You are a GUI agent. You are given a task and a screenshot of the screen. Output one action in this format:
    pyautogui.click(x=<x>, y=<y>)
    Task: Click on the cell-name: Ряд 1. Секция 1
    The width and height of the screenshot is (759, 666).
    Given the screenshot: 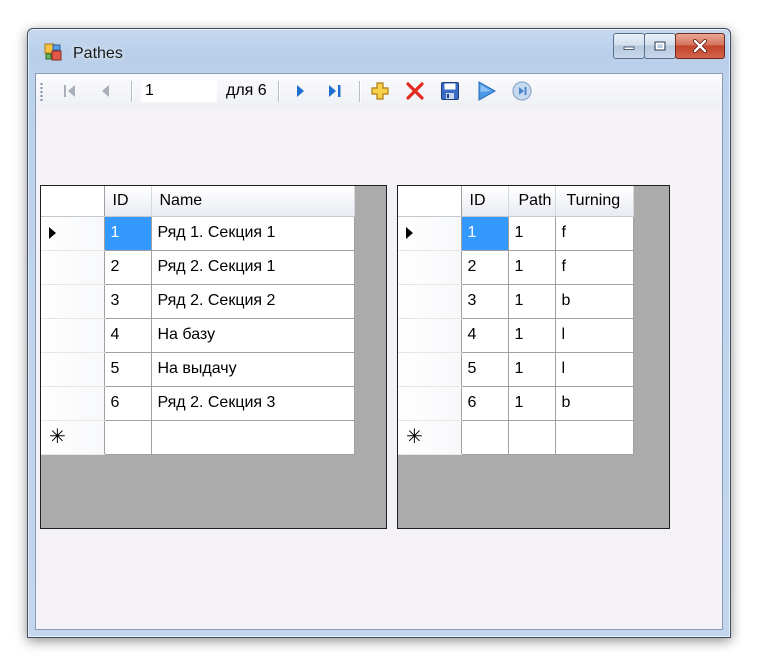 What is the action you would take?
    pyautogui.click(x=253, y=233)
    